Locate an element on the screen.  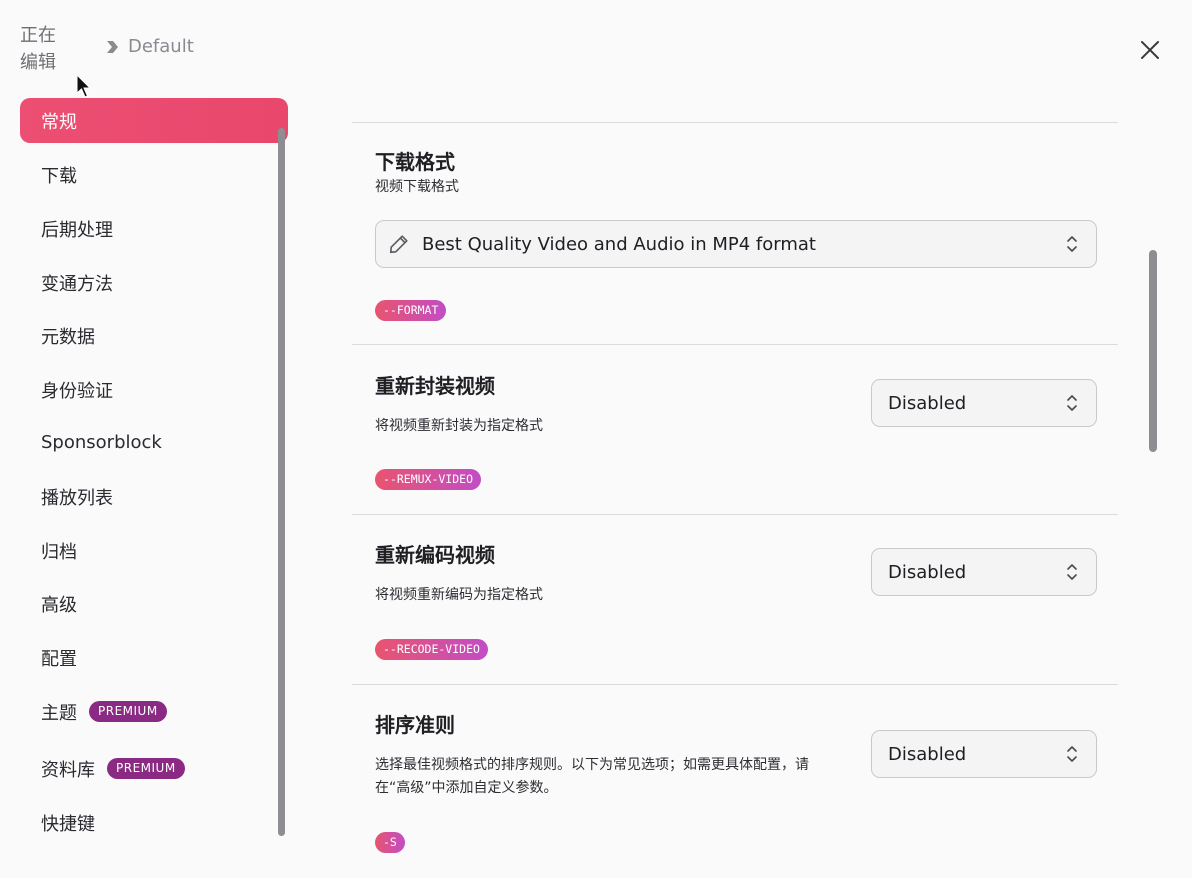
section-desc-sort-line1: 选择最佳视频格式的排序规则。以下为常见选项；如需更具体配置，请 is located at coordinates (592, 765).